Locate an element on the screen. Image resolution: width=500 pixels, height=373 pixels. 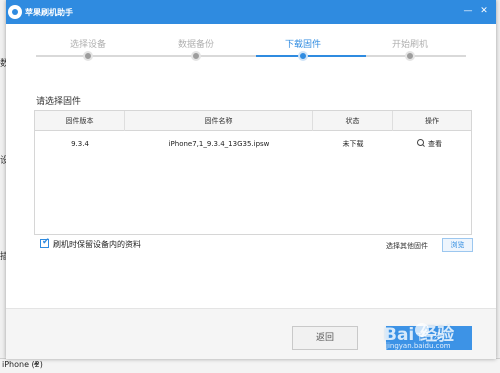
step-dot-download is located at coordinates (303, 56).